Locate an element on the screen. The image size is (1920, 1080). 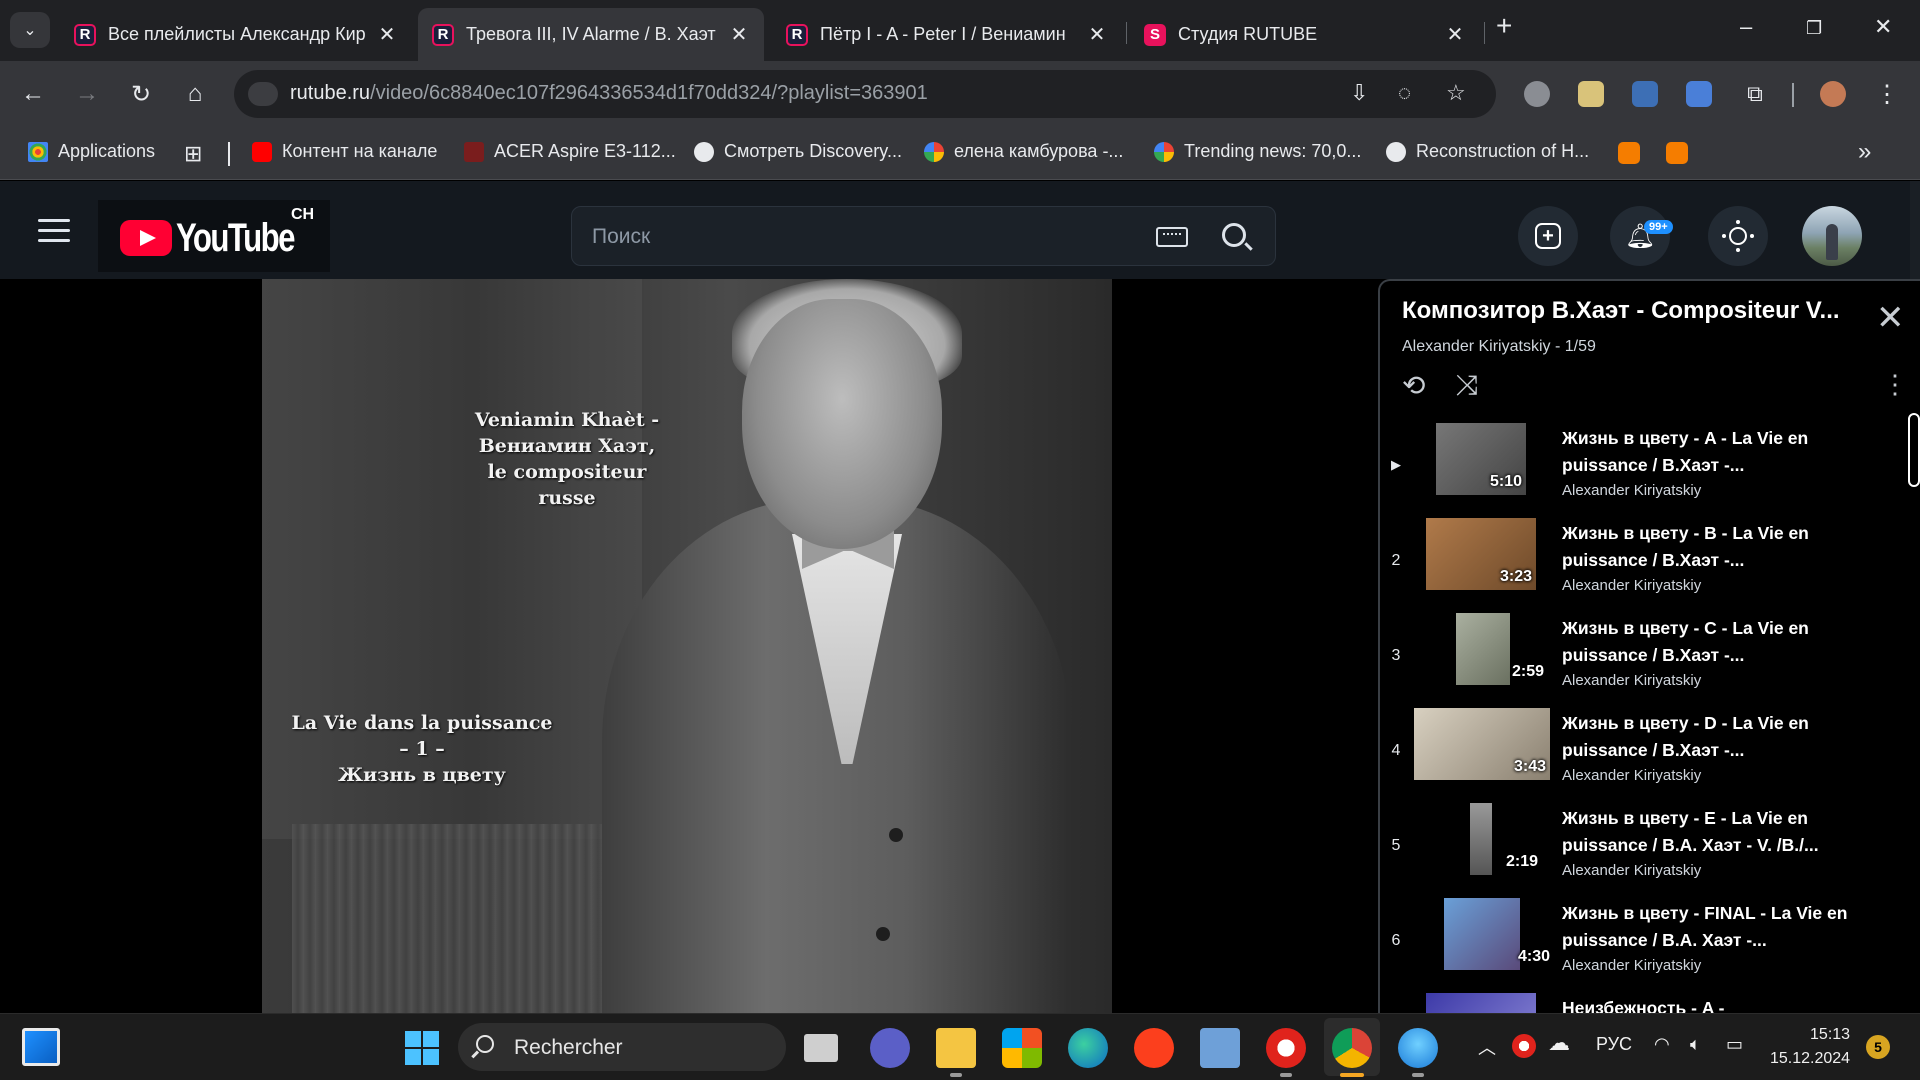
search-input is located at coordinates (862, 237).